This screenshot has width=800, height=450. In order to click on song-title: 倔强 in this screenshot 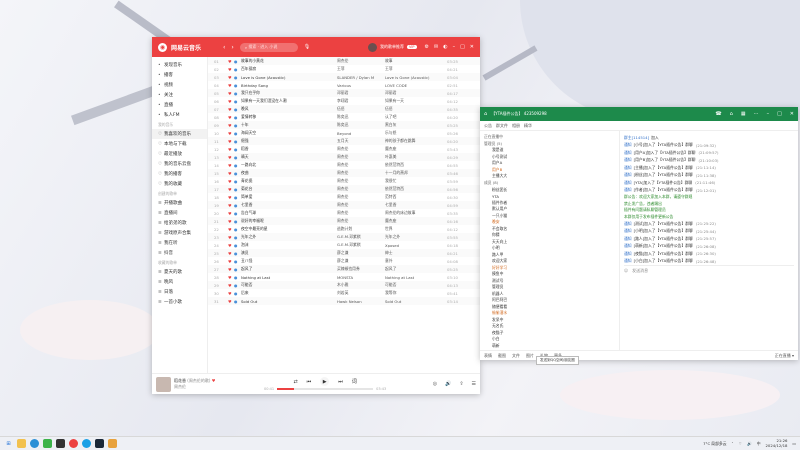, I will do `click(289, 141)`.